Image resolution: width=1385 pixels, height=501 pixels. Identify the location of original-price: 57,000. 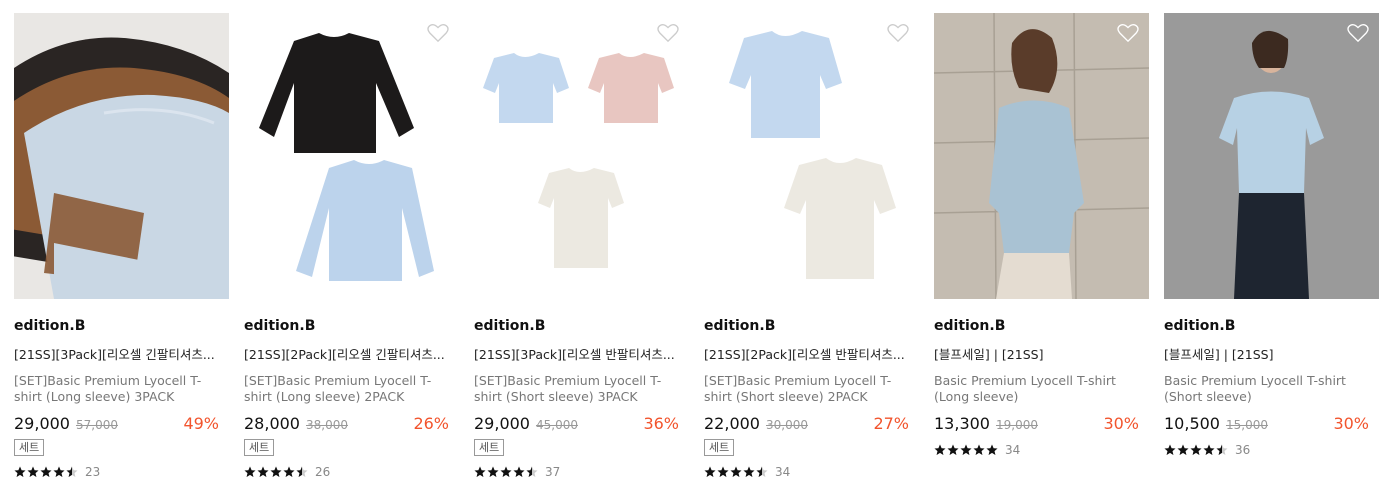
(96, 425).